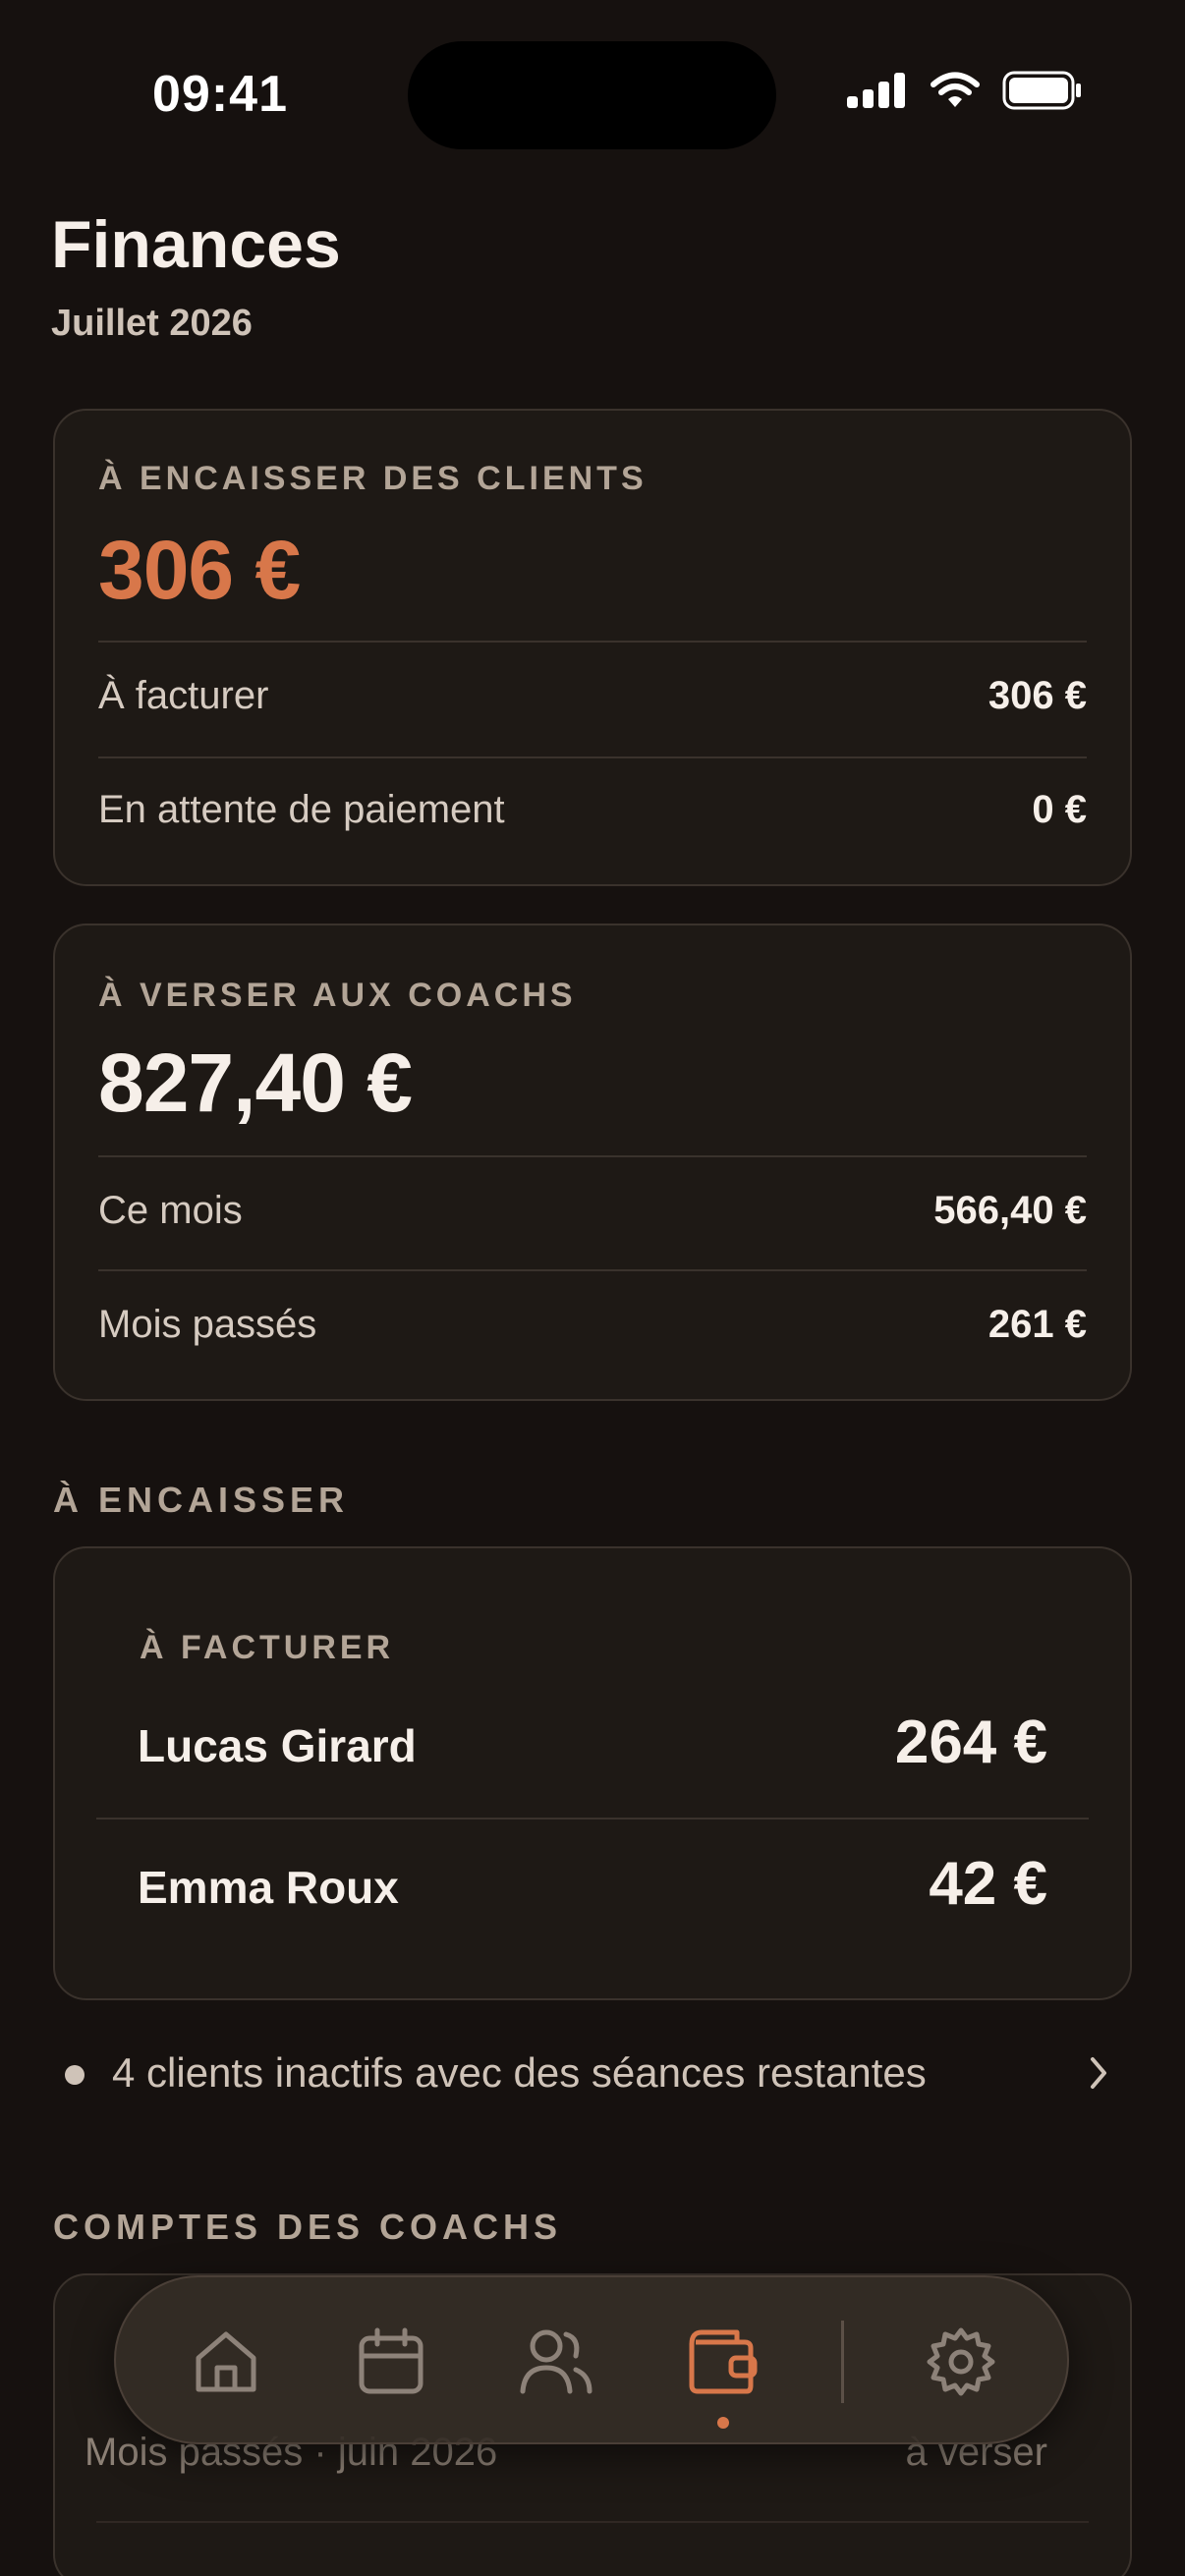 The image size is (1185, 2576). Describe the element at coordinates (278, 1745) in the screenshot. I see `client-name: Lucas Girard` at that location.